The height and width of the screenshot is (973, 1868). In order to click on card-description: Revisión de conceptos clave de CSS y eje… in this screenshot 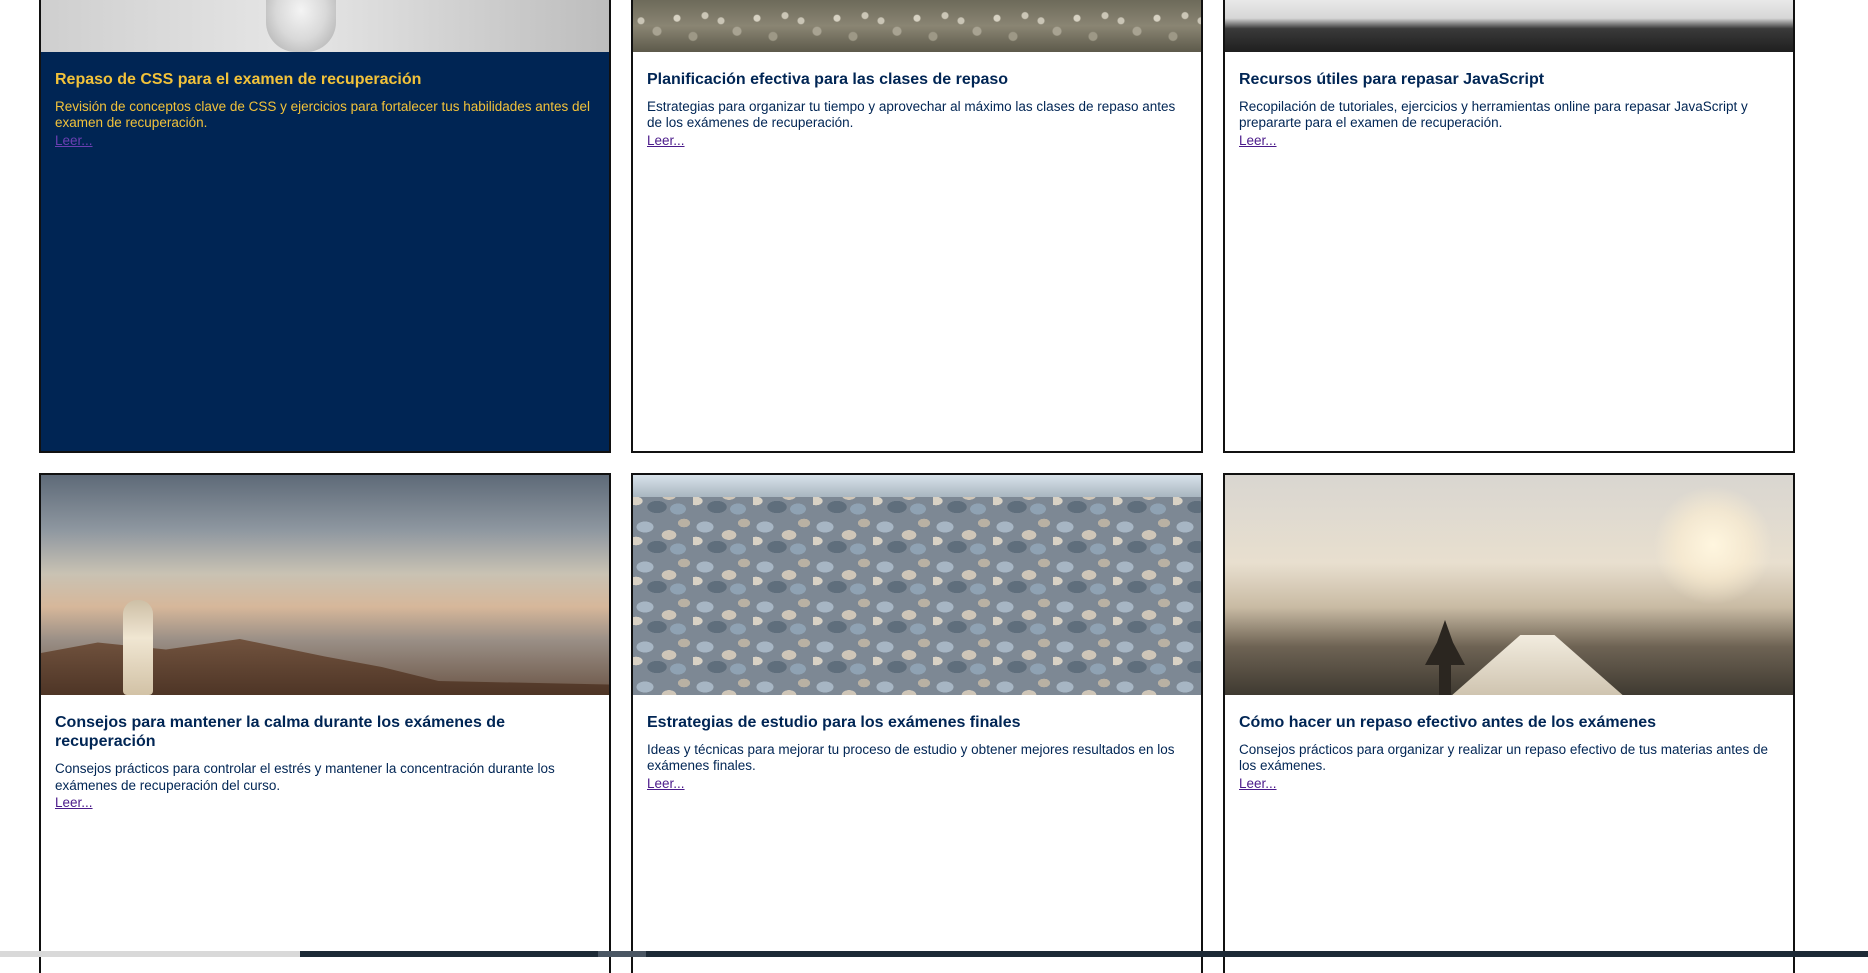, I will do `click(323, 115)`.